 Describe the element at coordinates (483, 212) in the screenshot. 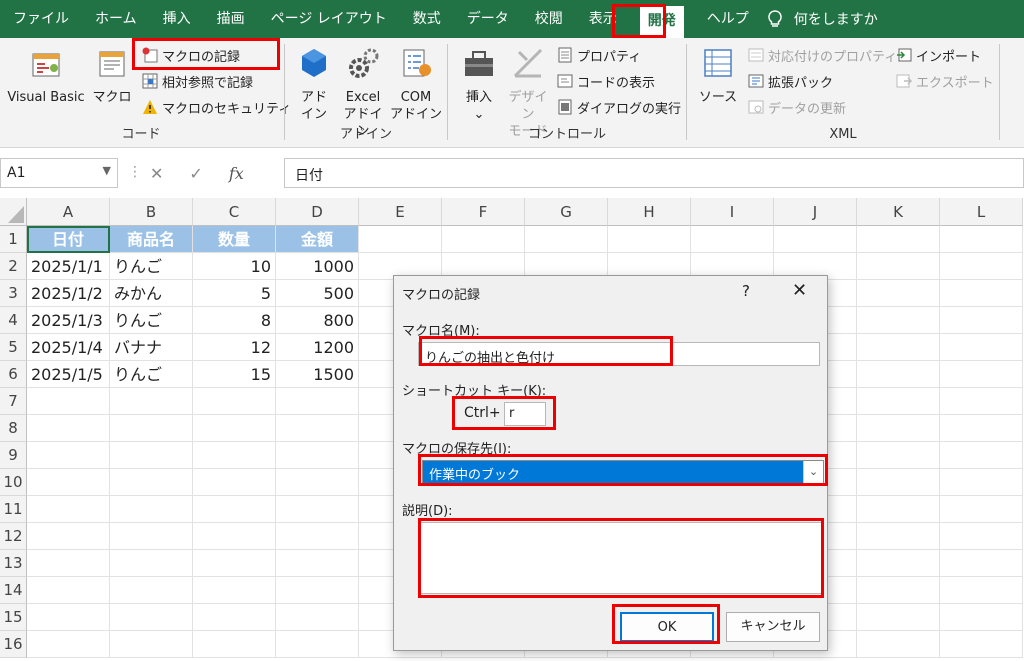

I see `column-header-f: F` at that location.